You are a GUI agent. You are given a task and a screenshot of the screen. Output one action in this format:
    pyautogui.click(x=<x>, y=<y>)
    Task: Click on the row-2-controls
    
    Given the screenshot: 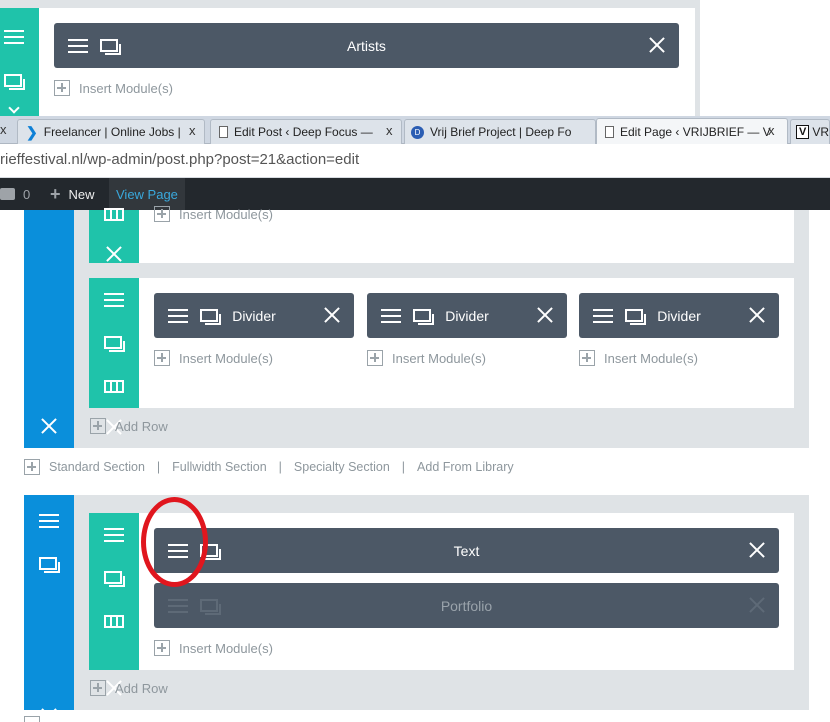 What is the action you would take?
    pyautogui.click(x=114, y=343)
    